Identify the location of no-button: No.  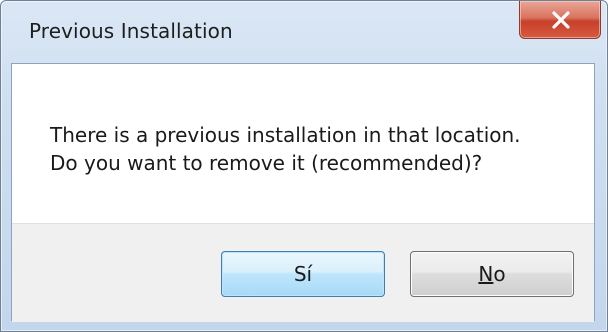
(492, 274).